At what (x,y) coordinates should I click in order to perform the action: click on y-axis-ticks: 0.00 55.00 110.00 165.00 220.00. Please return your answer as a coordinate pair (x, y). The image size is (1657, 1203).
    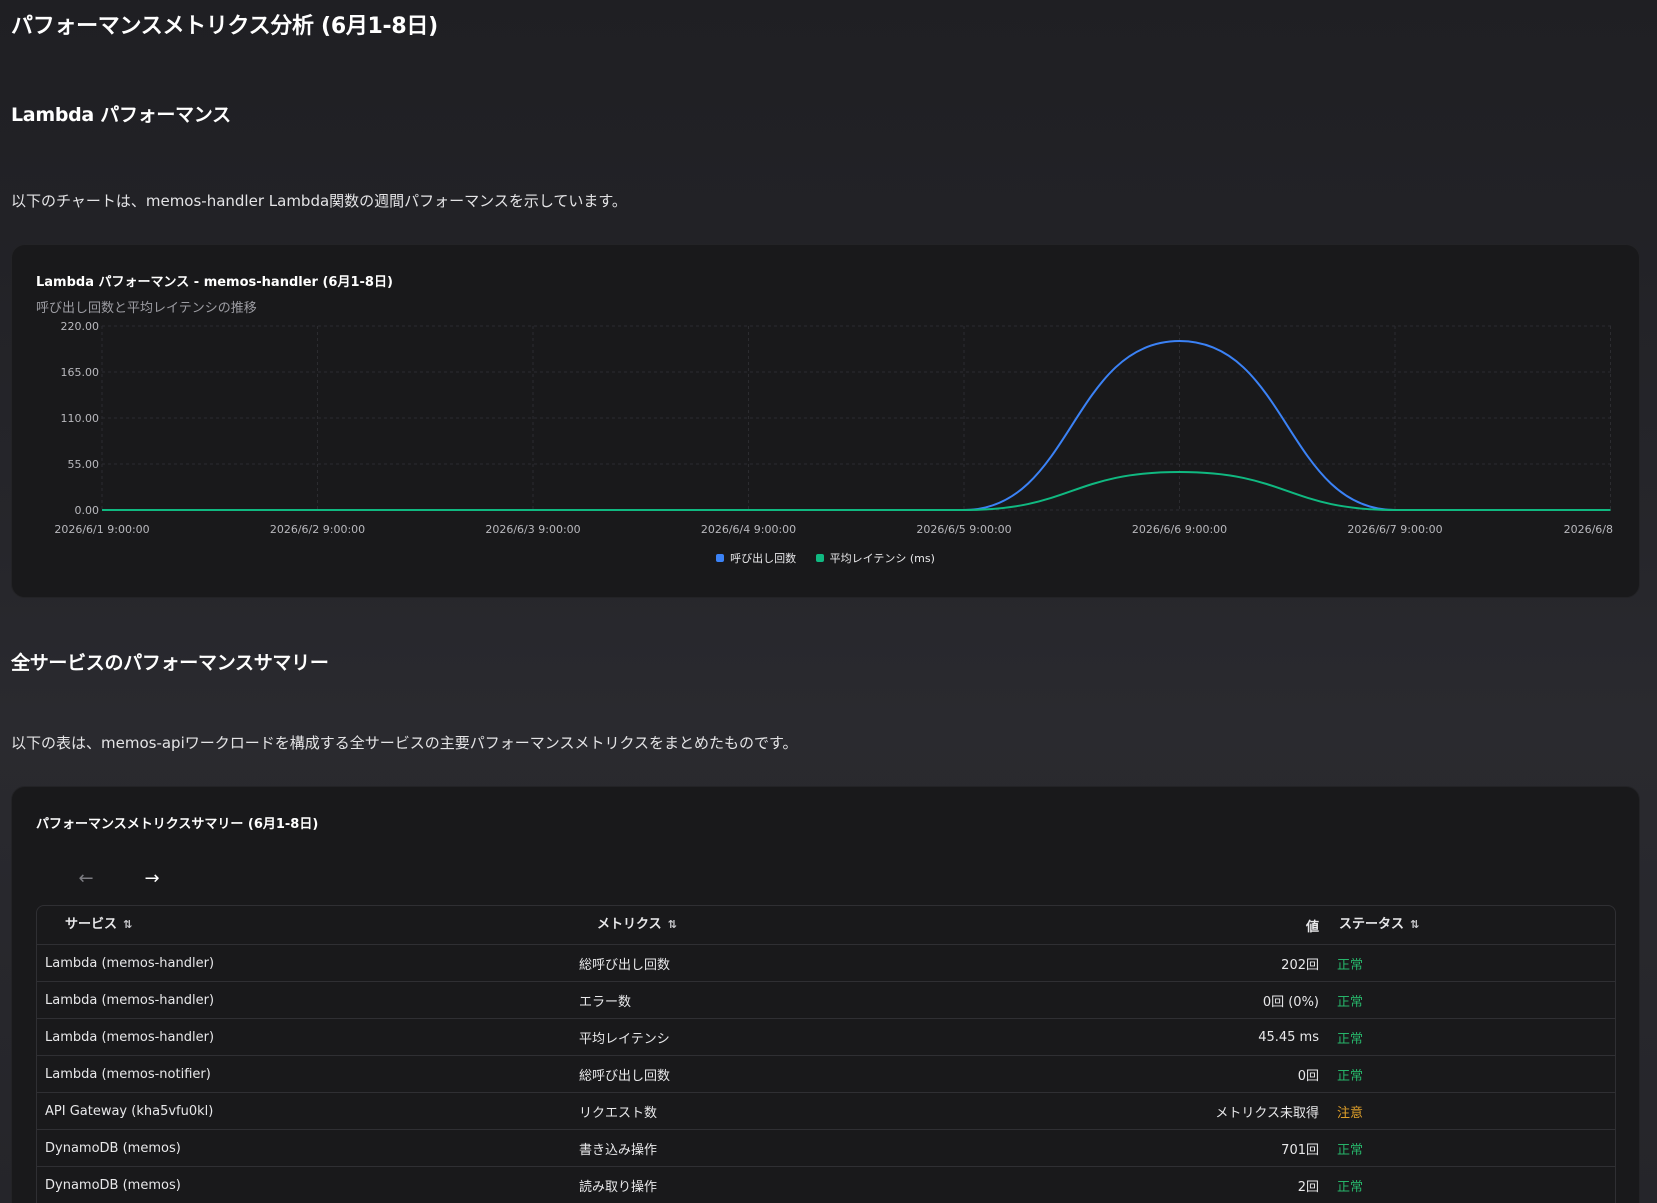
    Looking at the image, I should click on (80, 418).